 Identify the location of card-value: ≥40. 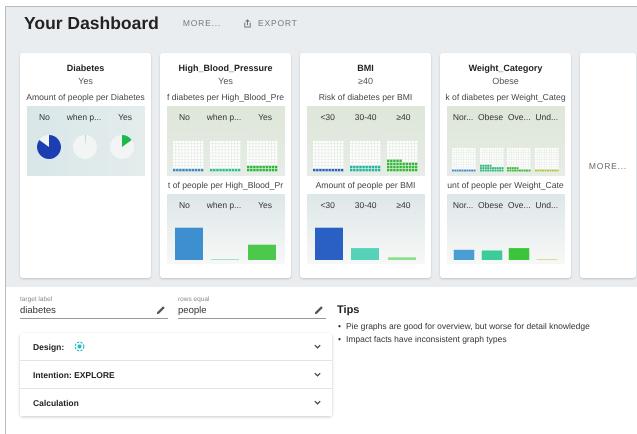
(365, 81).